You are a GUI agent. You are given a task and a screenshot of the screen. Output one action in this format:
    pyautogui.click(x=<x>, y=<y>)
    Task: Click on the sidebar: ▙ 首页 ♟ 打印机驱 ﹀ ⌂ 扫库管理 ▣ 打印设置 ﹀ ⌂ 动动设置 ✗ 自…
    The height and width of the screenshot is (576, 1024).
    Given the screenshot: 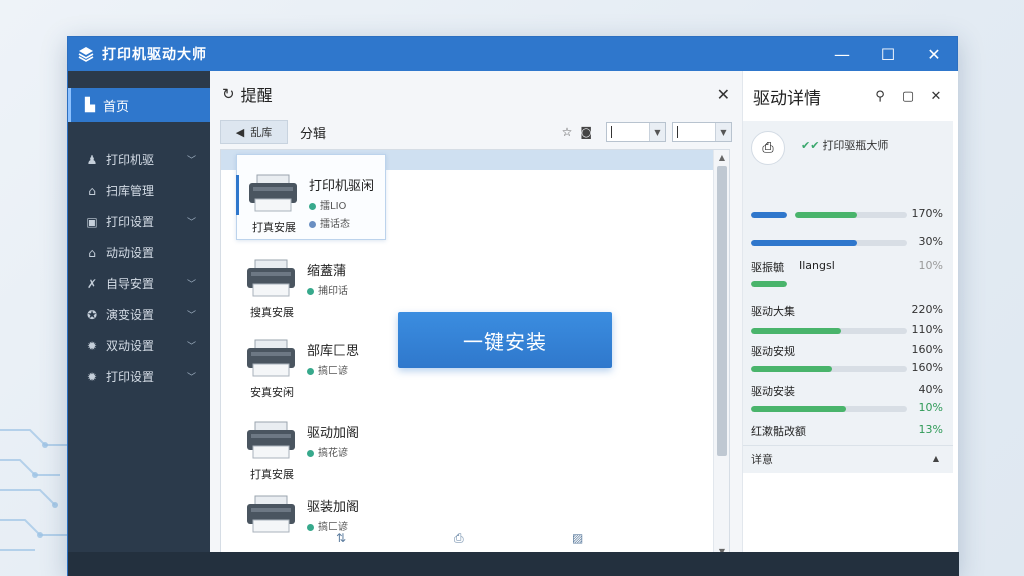 What is the action you would take?
    pyautogui.click(x=139, y=311)
    